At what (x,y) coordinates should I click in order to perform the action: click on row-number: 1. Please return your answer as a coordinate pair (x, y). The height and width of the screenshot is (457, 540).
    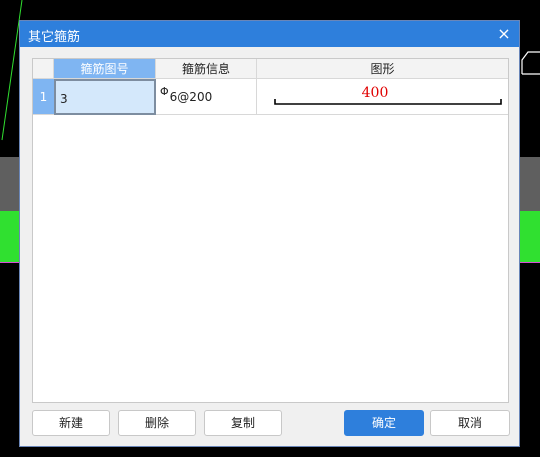
    Looking at the image, I should click on (43, 97).